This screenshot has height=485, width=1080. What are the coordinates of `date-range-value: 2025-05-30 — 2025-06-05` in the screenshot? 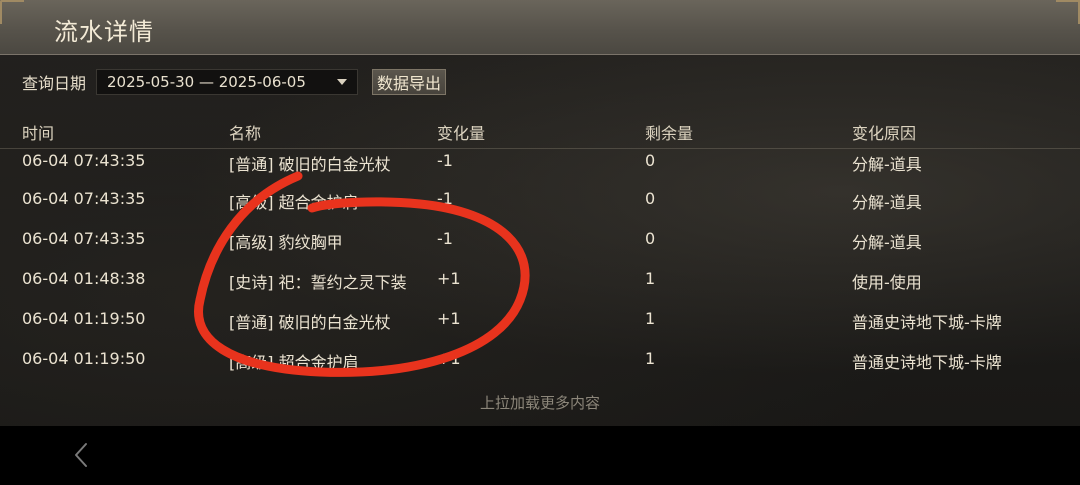 It's located at (206, 82).